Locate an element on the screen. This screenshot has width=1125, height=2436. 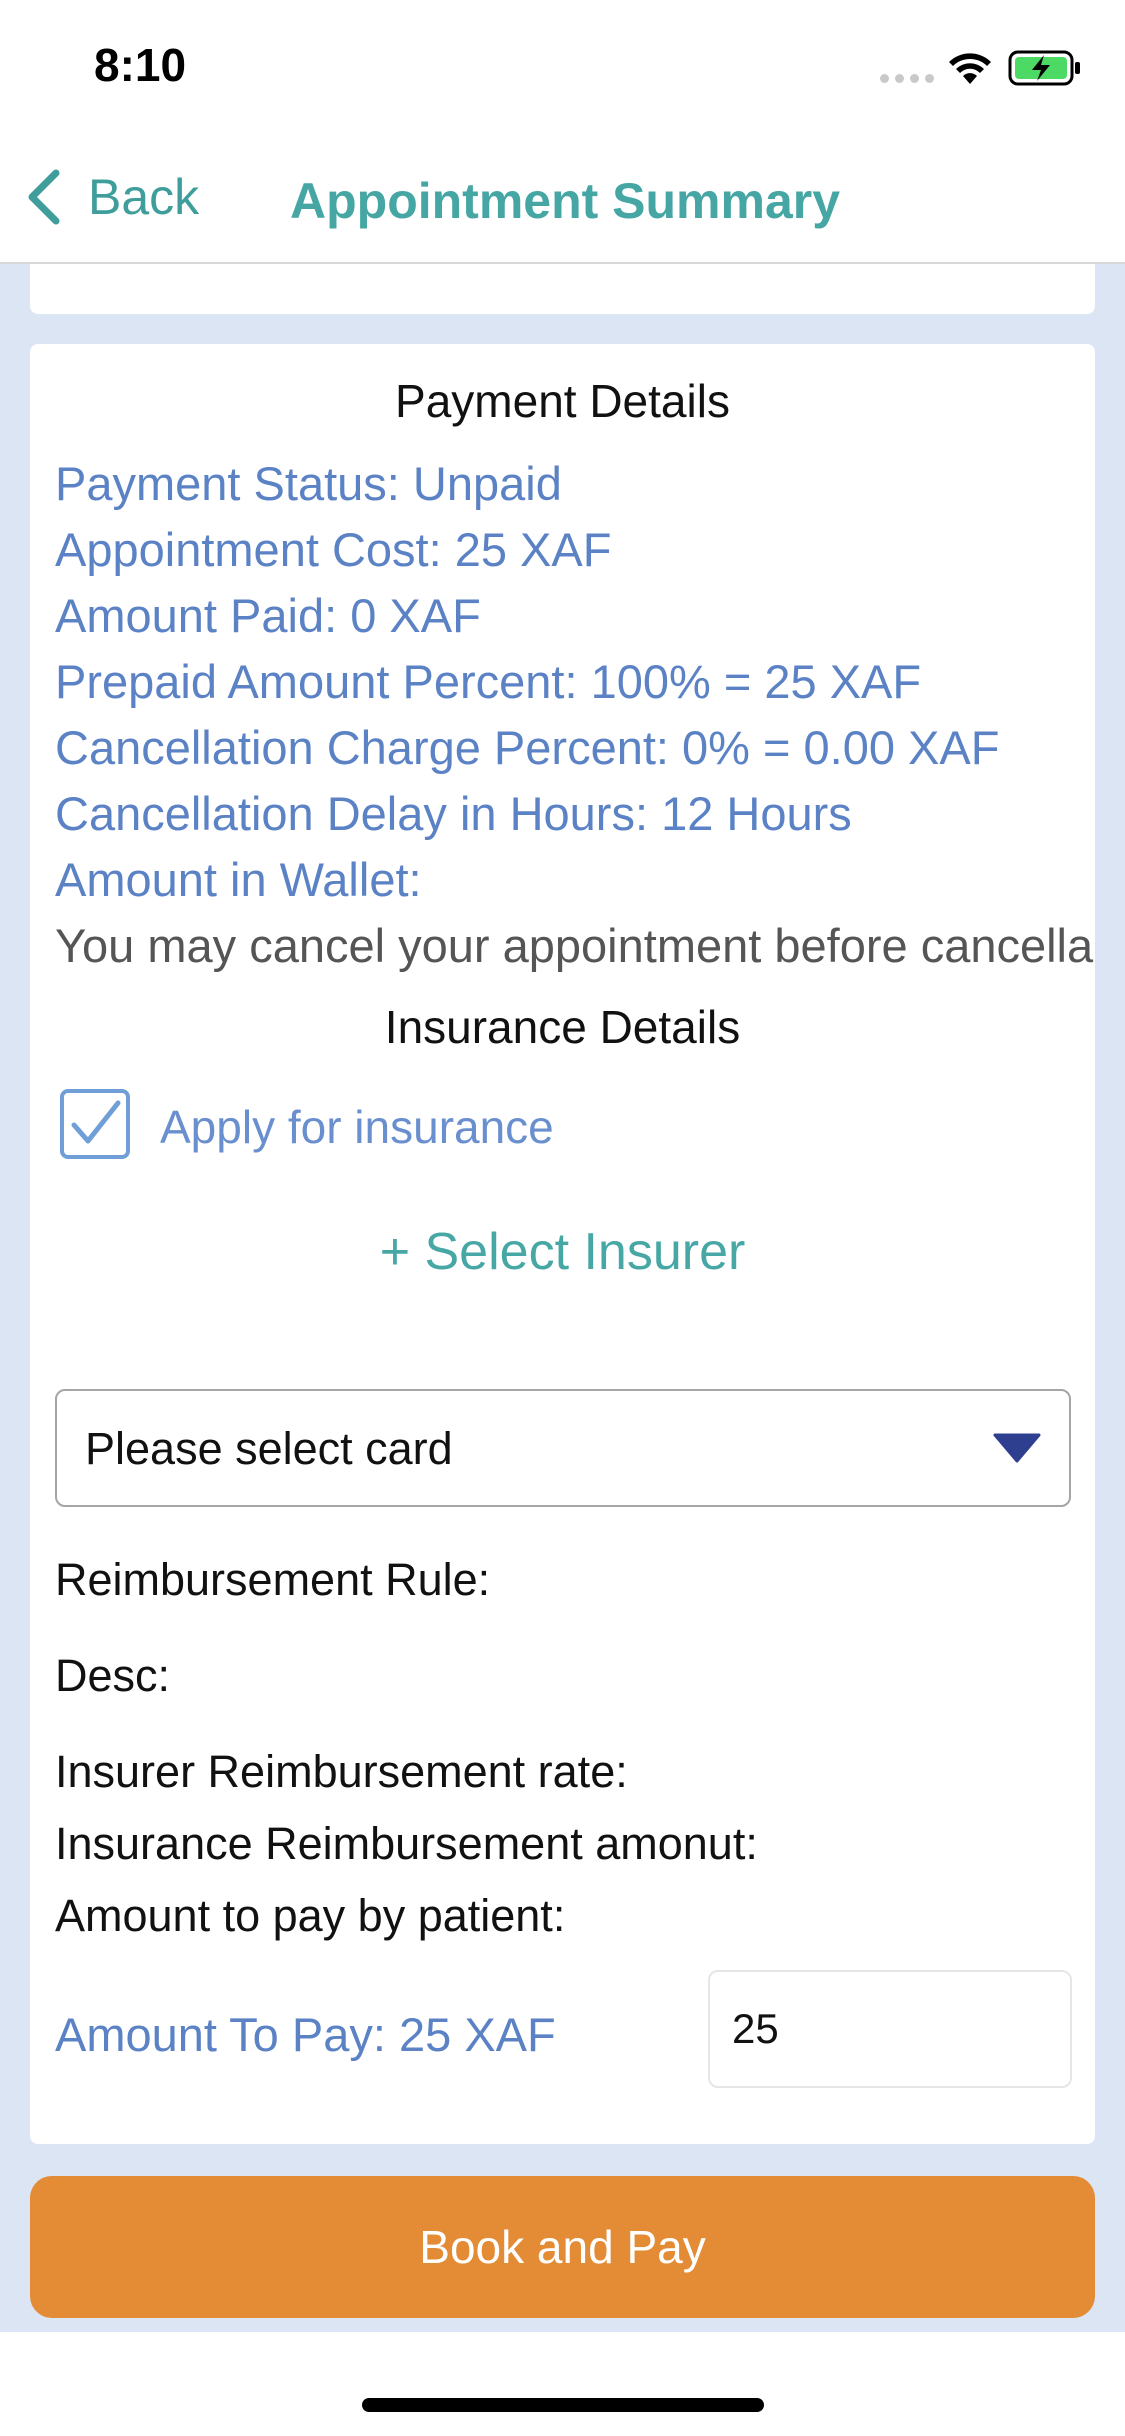
amount-input is located at coordinates (890, 2029).